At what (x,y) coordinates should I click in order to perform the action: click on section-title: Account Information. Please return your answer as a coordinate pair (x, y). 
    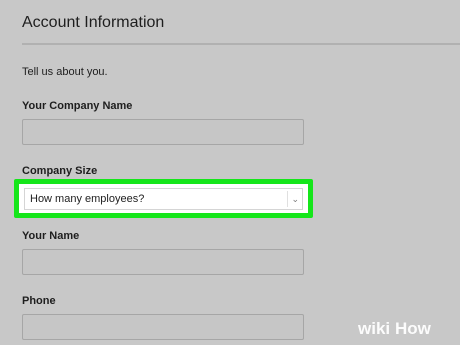
    Looking at the image, I should click on (93, 22).